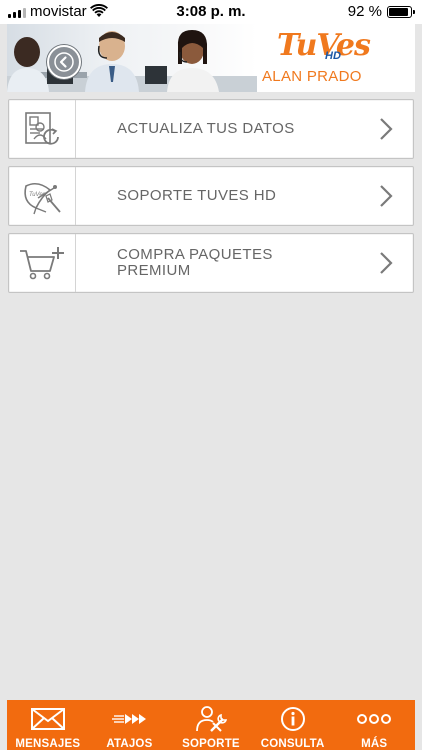 Image resolution: width=422 pixels, height=750 pixels. What do you see at coordinates (374, 744) in the screenshot?
I see `tab-label: MÁS` at bounding box center [374, 744].